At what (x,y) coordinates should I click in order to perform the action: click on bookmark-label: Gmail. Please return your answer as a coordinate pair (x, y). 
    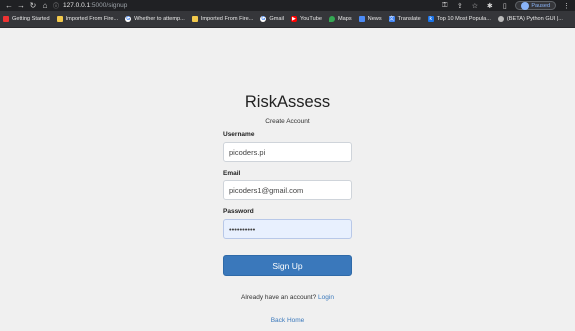
    Looking at the image, I should click on (276, 19).